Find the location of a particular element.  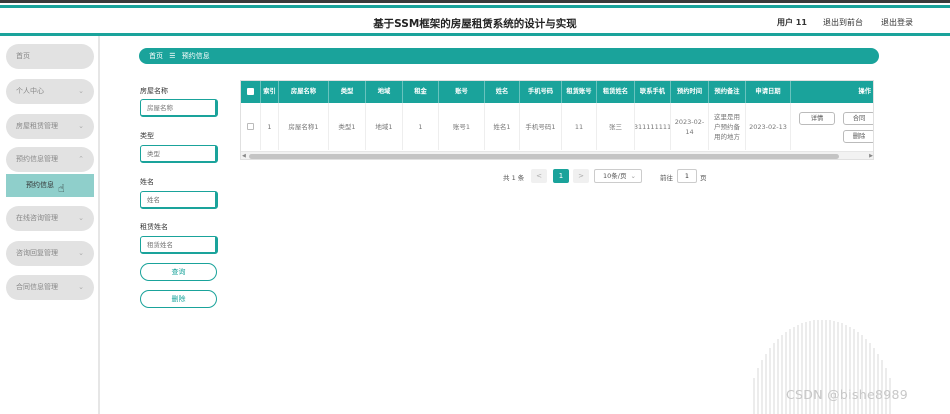

sidebar-item-rental-management: 房屋租赁管理 ⌄ is located at coordinates (50, 126).